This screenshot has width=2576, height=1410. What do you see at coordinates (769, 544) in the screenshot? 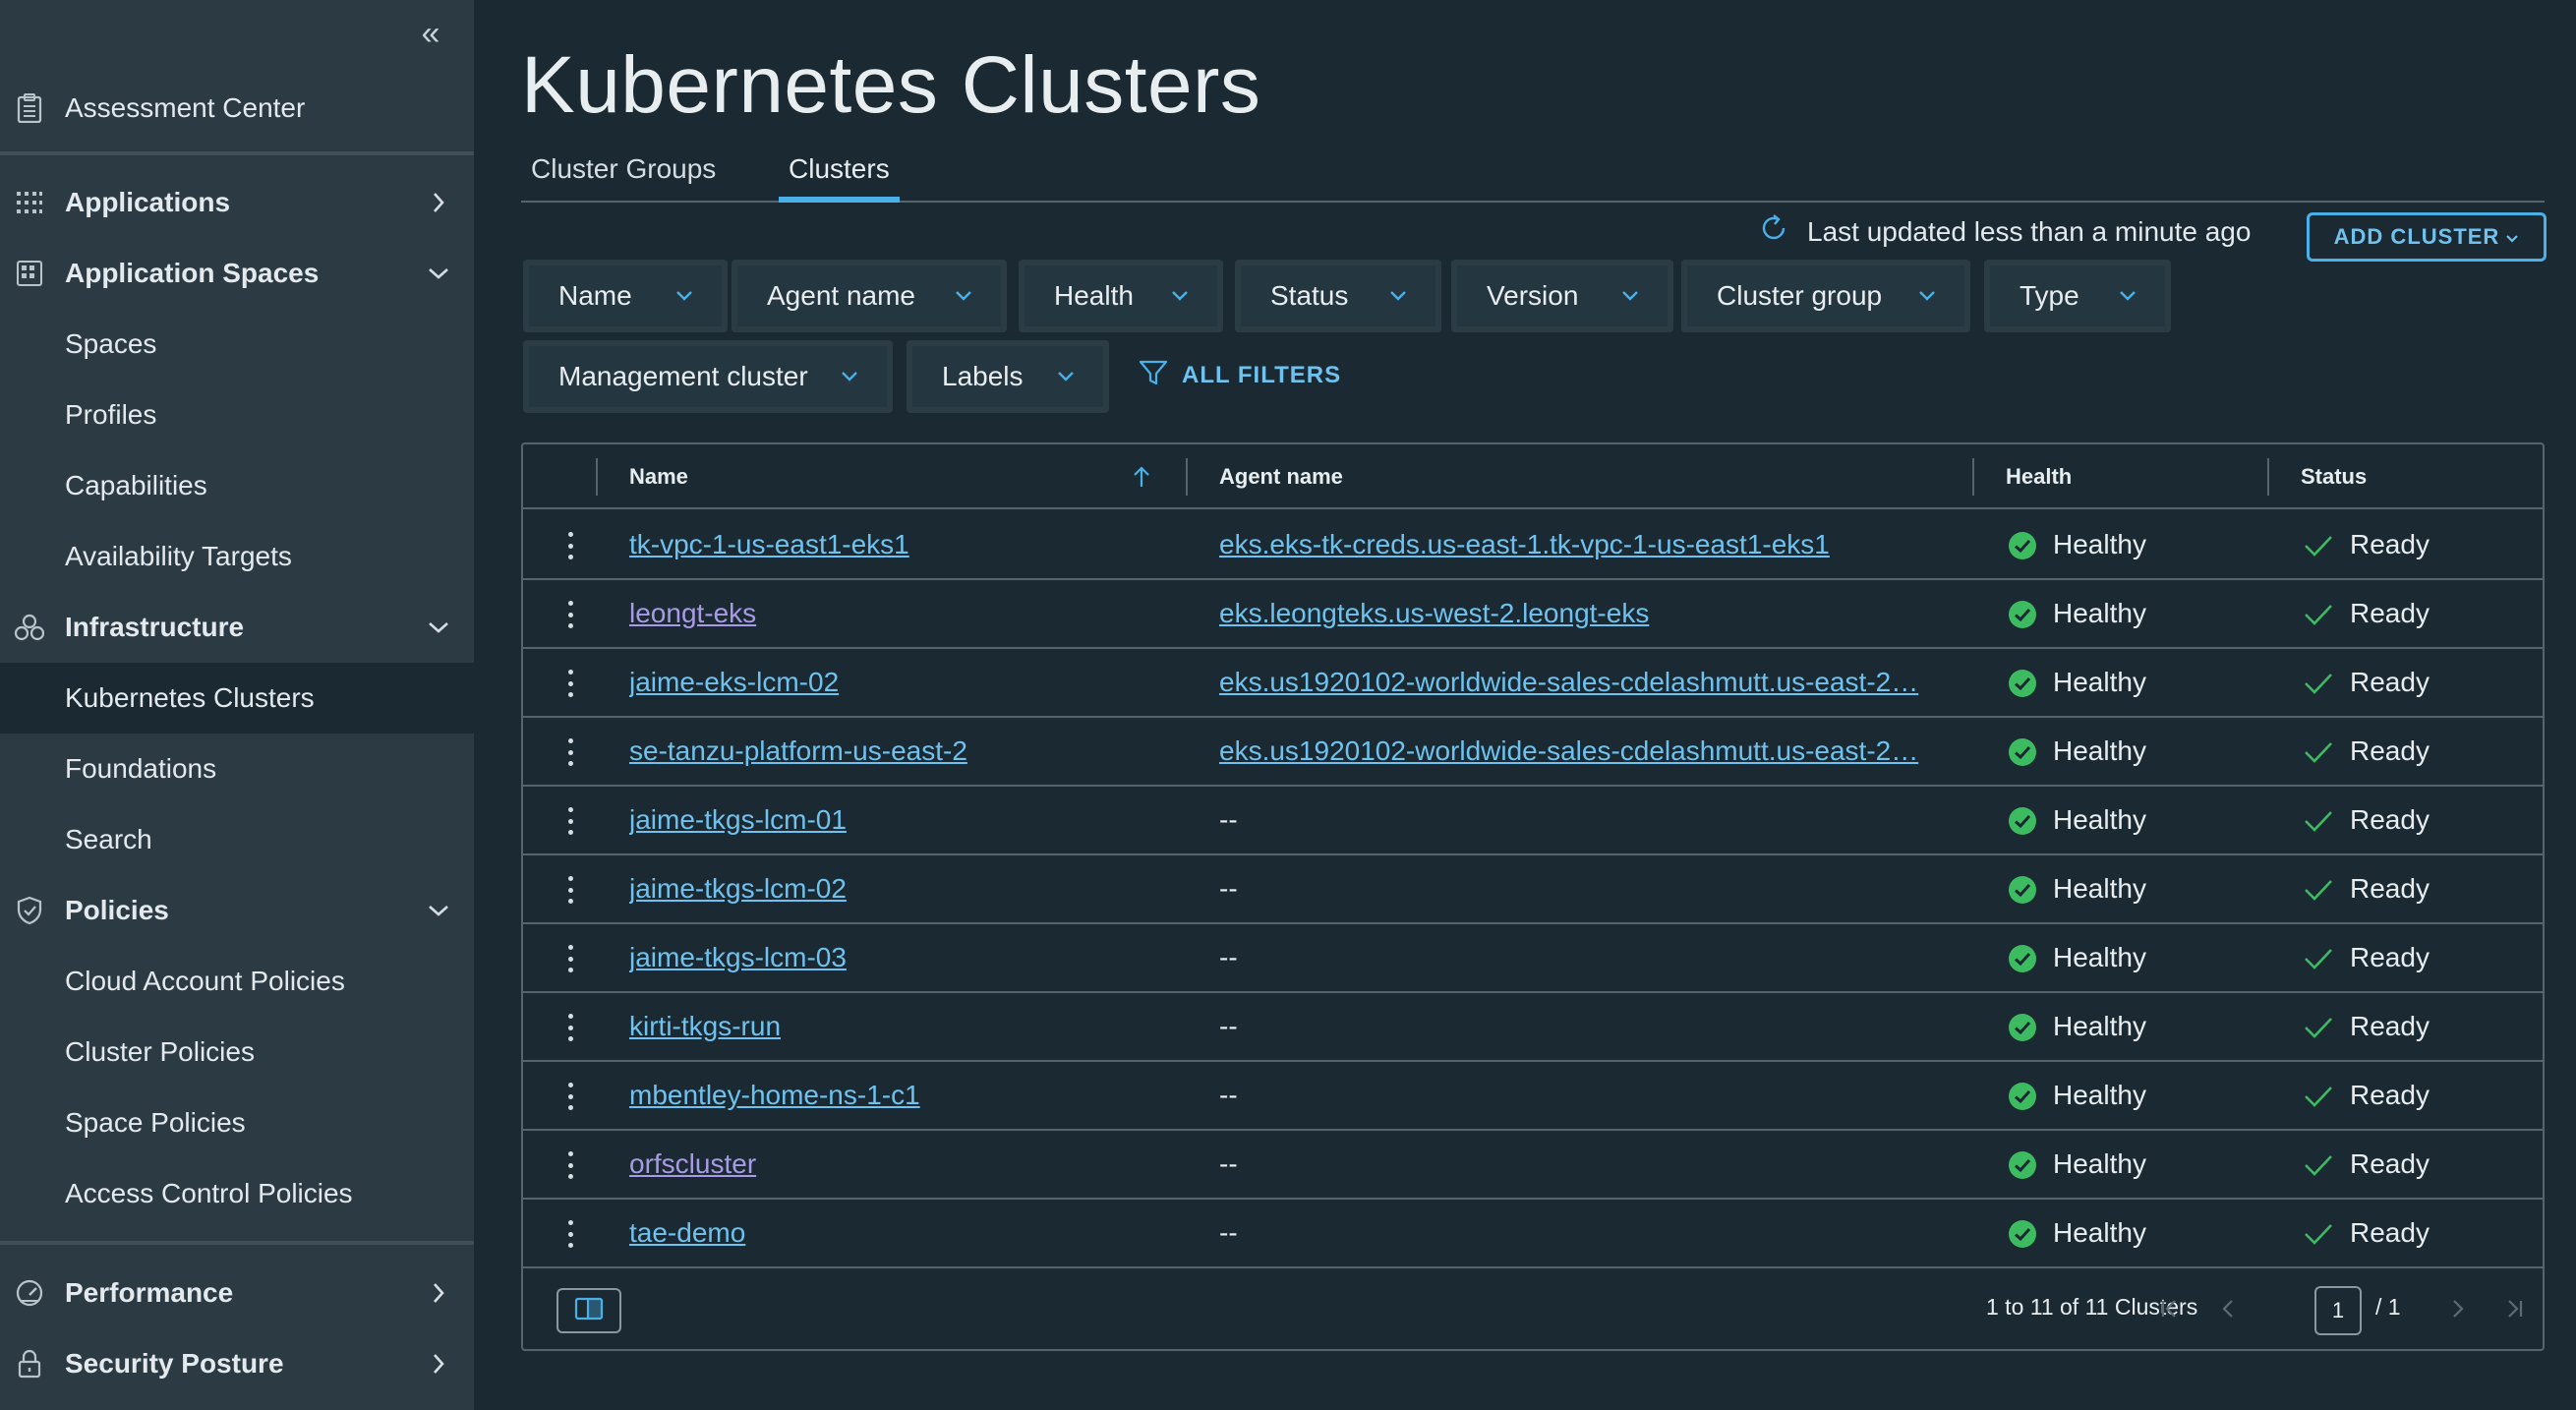
I see `cluster-name-link: tk-vpc-1-us-east1-eks1` at bounding box center [769, 544].